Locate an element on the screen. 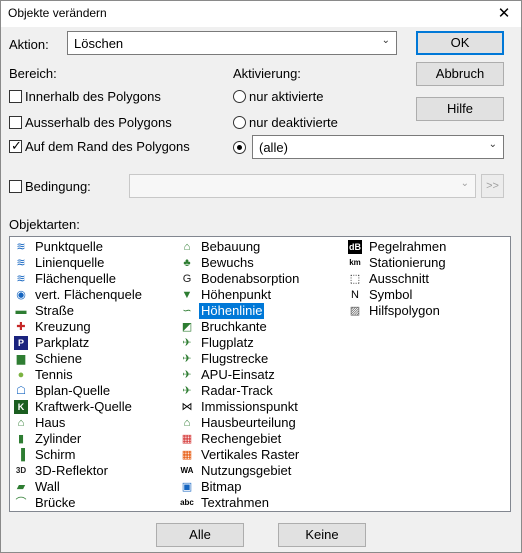  list-item-label: Brücke is located at coordinates (55, 502).